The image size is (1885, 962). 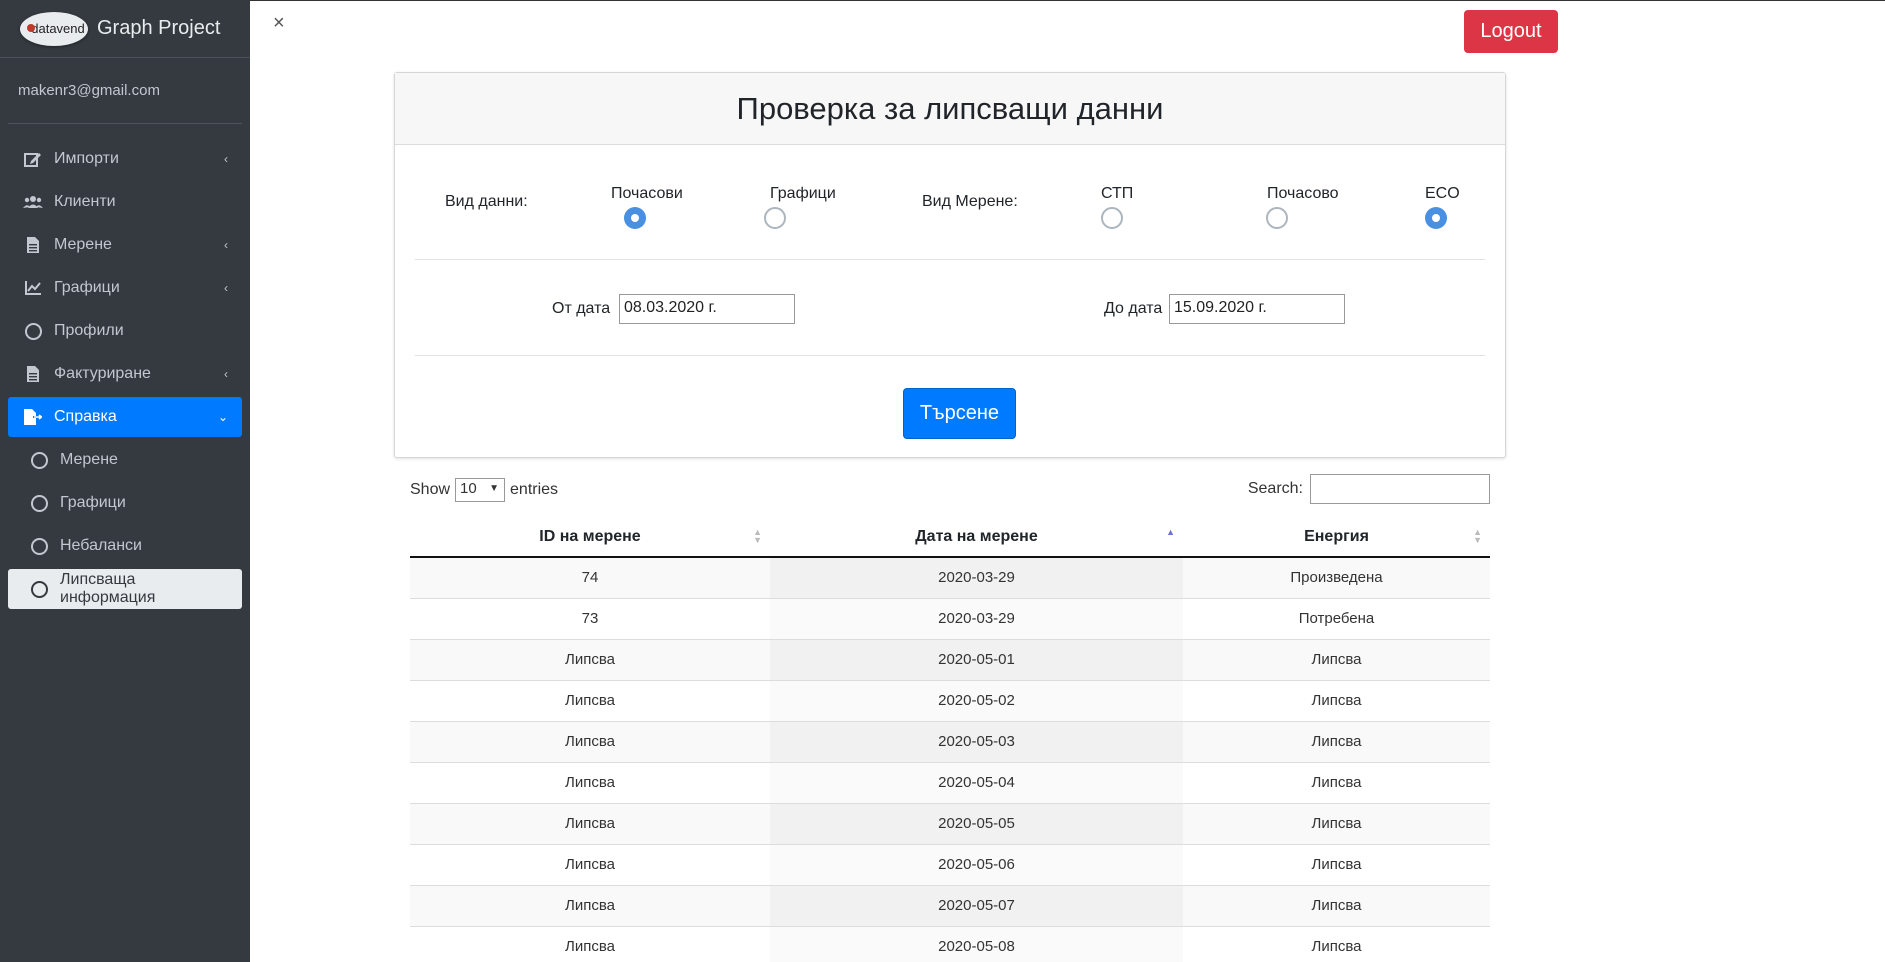 I want to click on sidebar-item-reports: Справка ⌄, so click(x=125, y=417).